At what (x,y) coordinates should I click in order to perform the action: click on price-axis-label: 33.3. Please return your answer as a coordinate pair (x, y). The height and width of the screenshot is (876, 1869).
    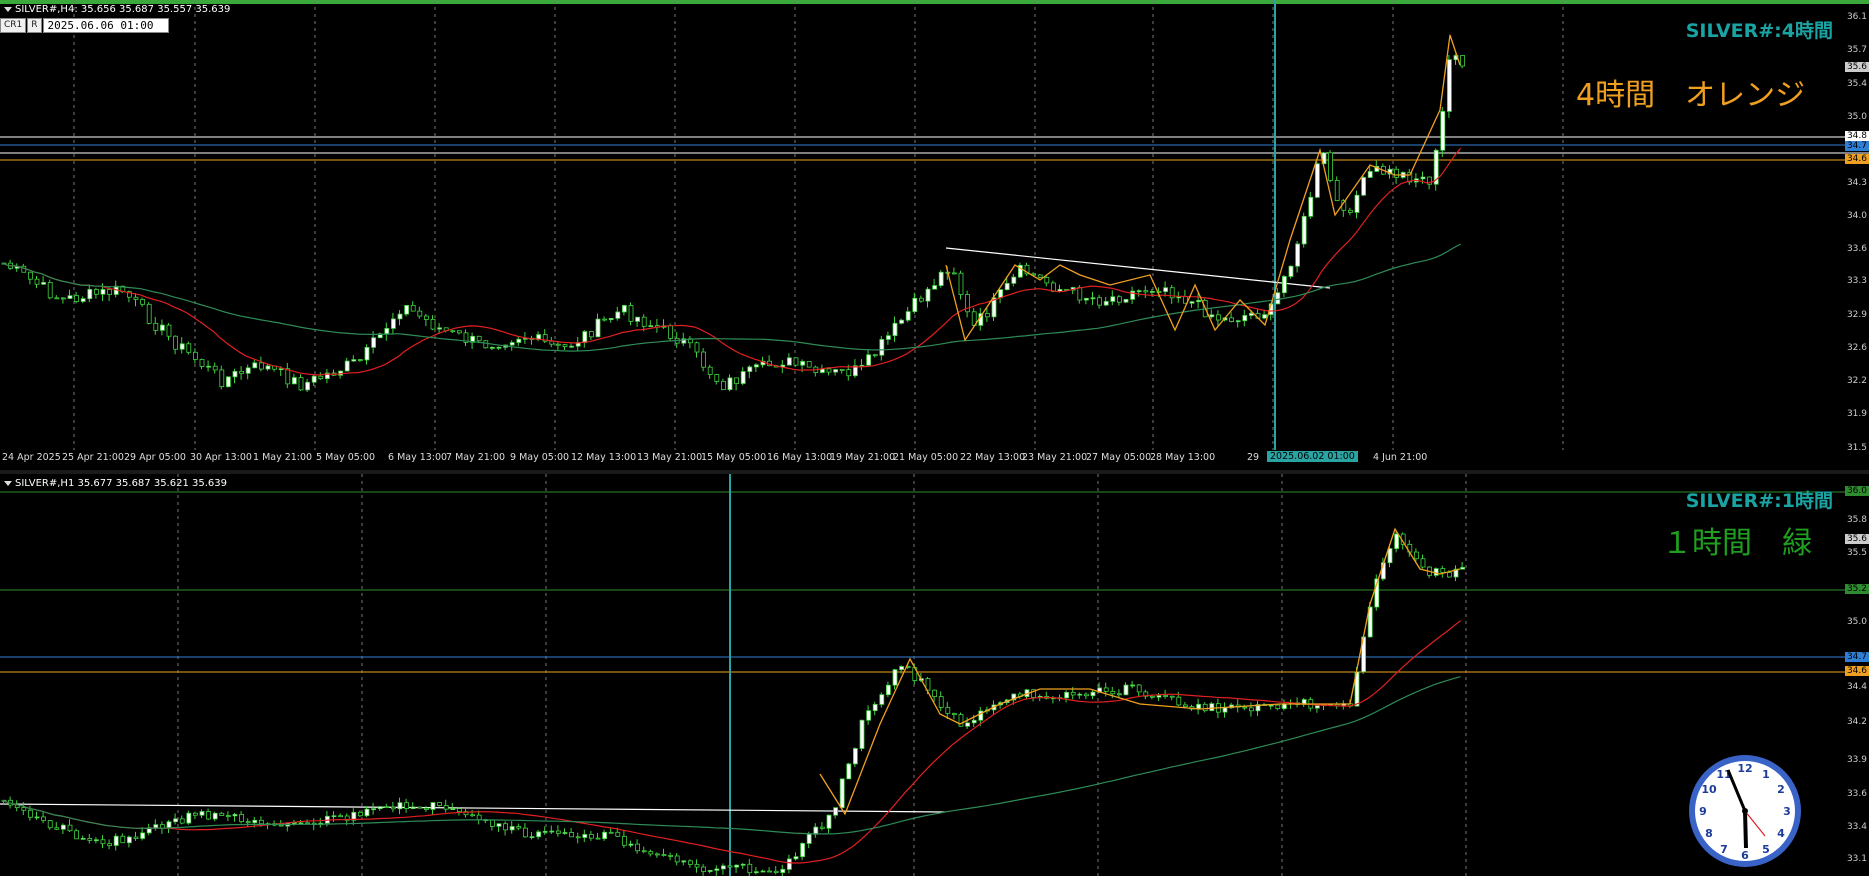
    Looking at the image, I should click on (1856, 281).